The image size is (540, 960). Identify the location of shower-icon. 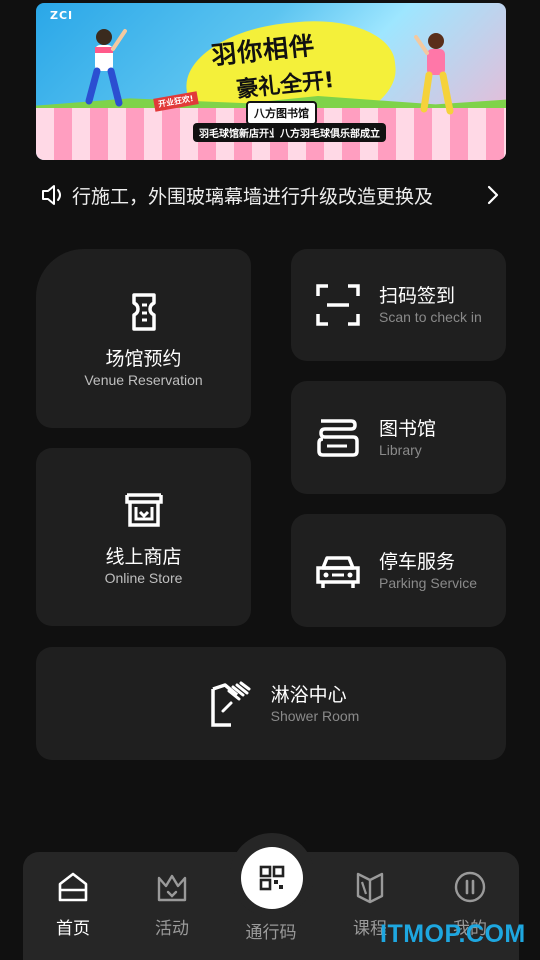
(230, 704).